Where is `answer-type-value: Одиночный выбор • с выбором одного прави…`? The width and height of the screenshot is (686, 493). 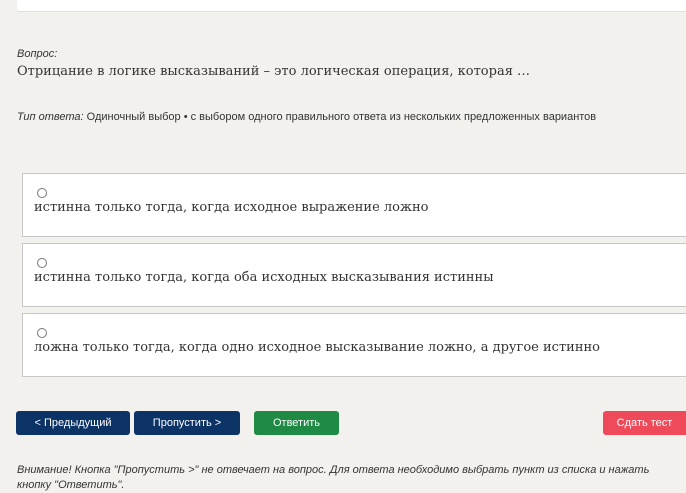
answer-type-value: Одиночный выбор • с выбором одного прави… is located at coordinates (340, 117).